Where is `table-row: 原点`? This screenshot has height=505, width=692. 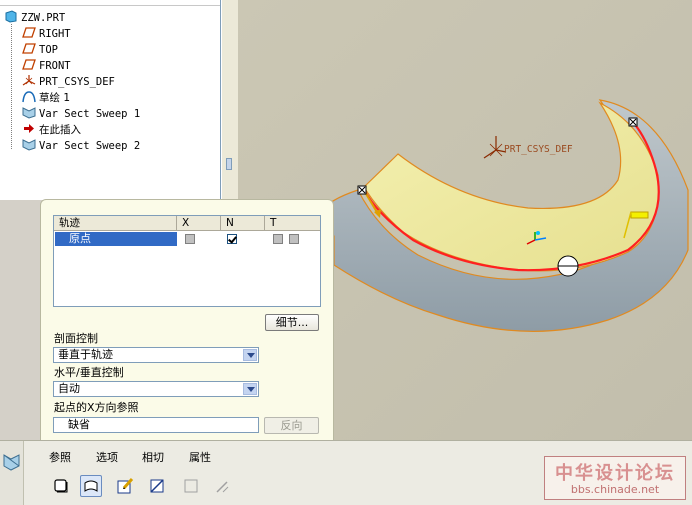 table-row: 原点 is located at coordinates (187, 239).